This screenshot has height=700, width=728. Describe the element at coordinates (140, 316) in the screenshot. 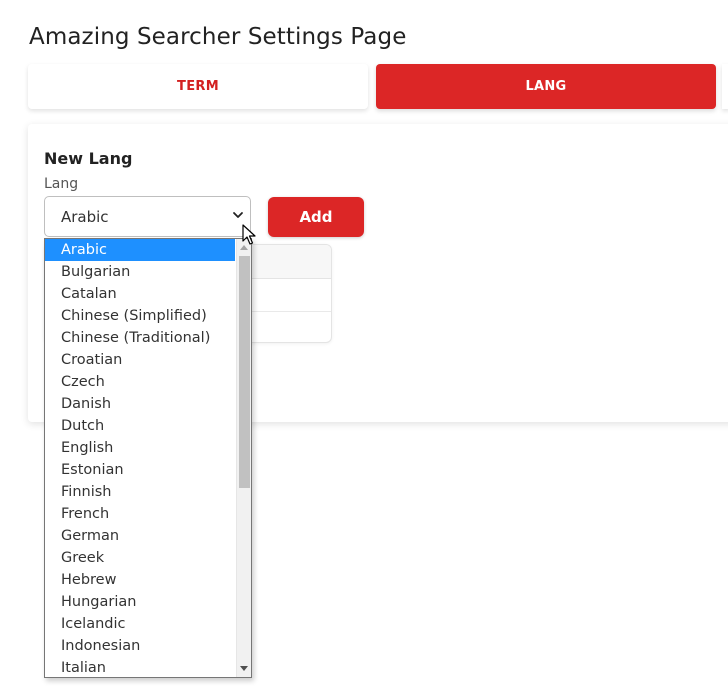

I see `dropdown-option-chinese-simplified: Chinese (Simplified)` at that location.